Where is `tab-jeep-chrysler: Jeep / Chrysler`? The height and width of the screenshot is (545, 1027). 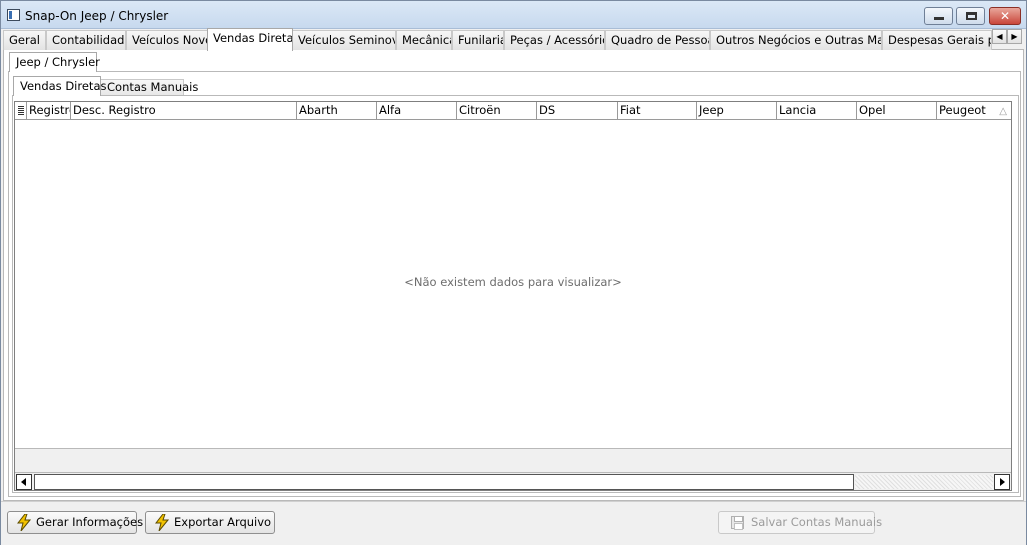
tab-jeep-chrysler: Jeep / Chrysler is located at coordinates (54, 62).